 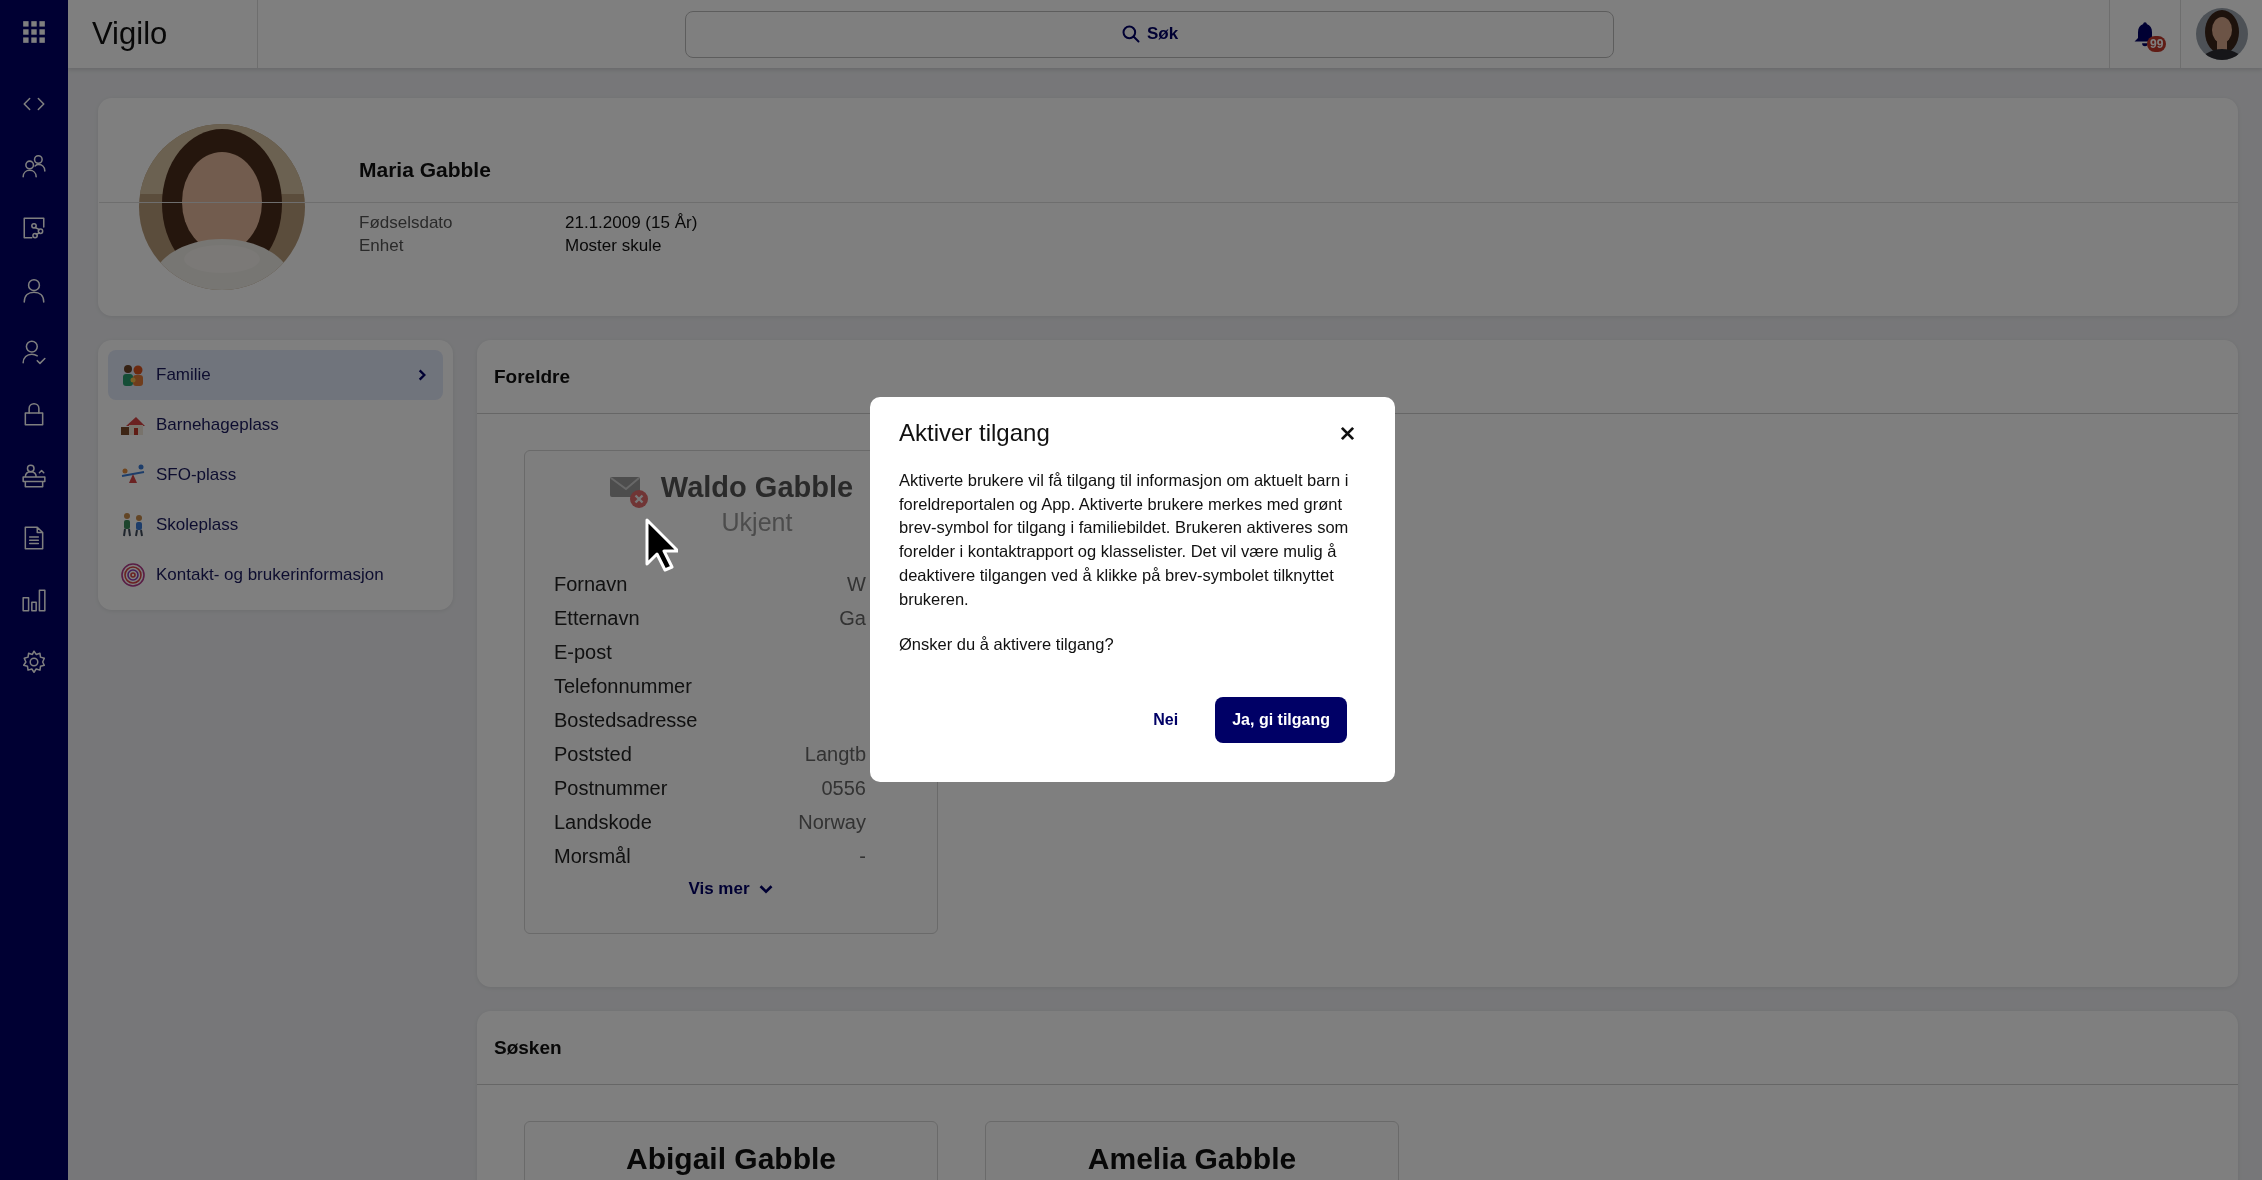 I want to click on detail-label: Enhet, so click(x=382, y=246).